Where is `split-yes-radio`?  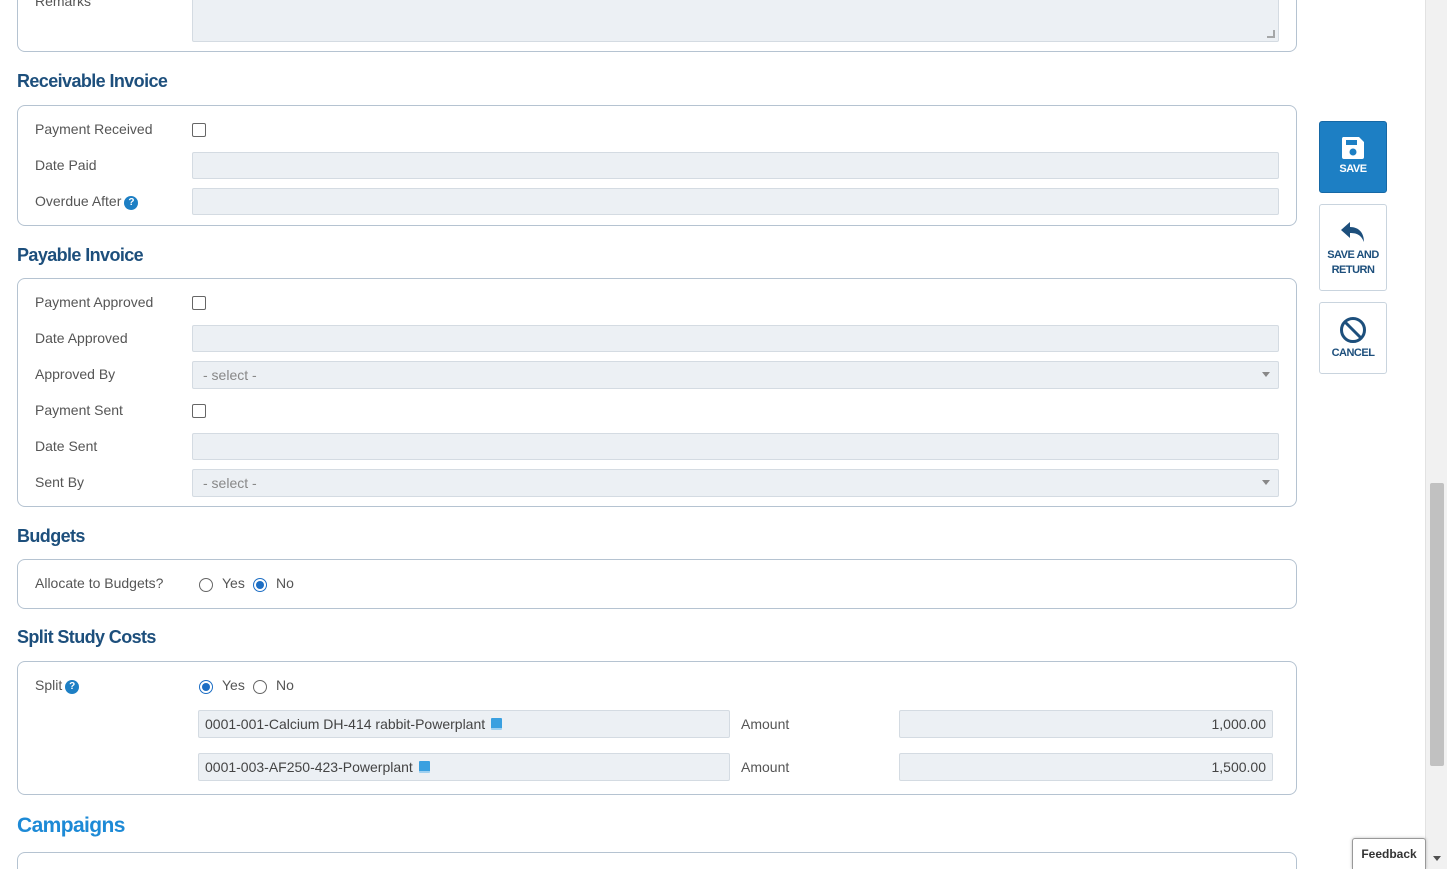 split-yes-radio is located at coordinates (206, 687).